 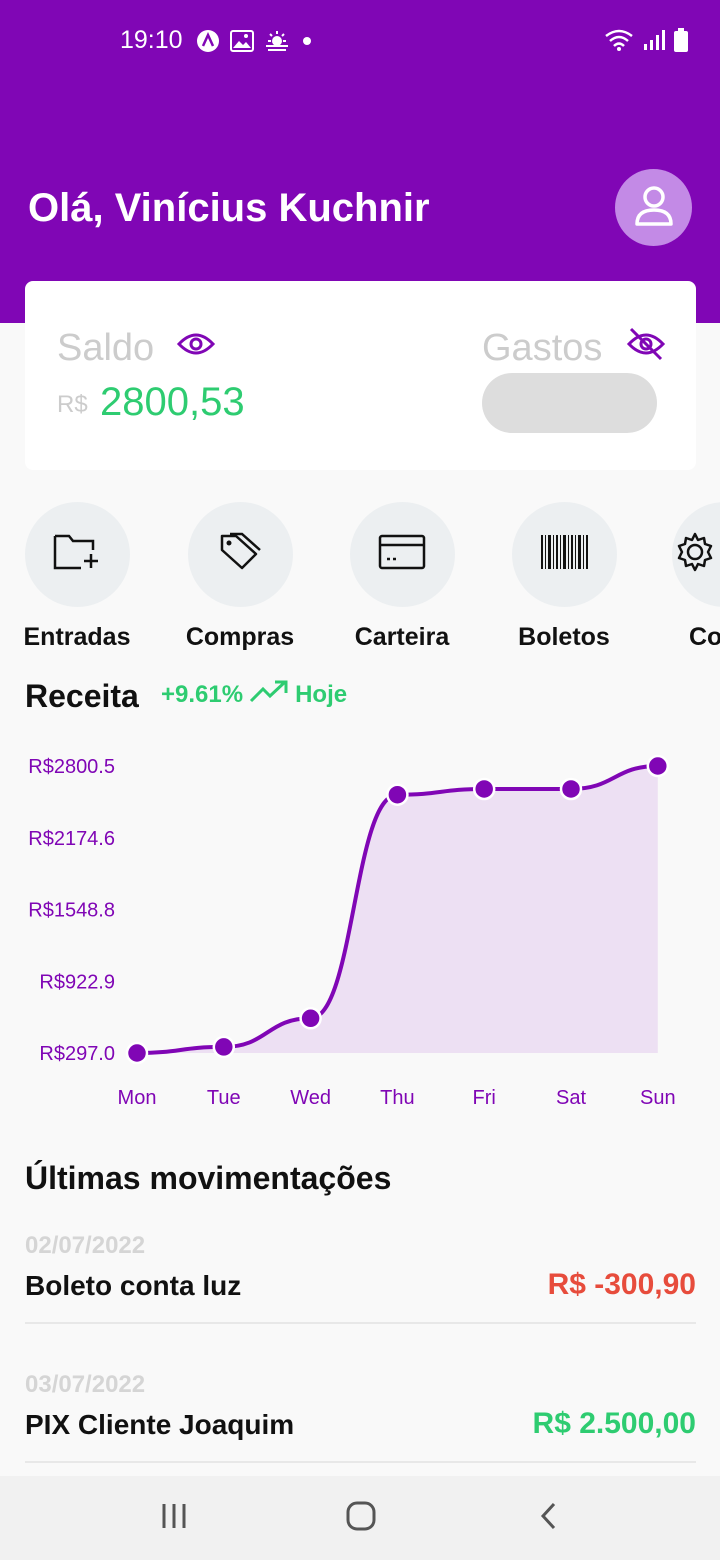 I want to click on shortcut-label: Boletos, so click(x=564, y=637).